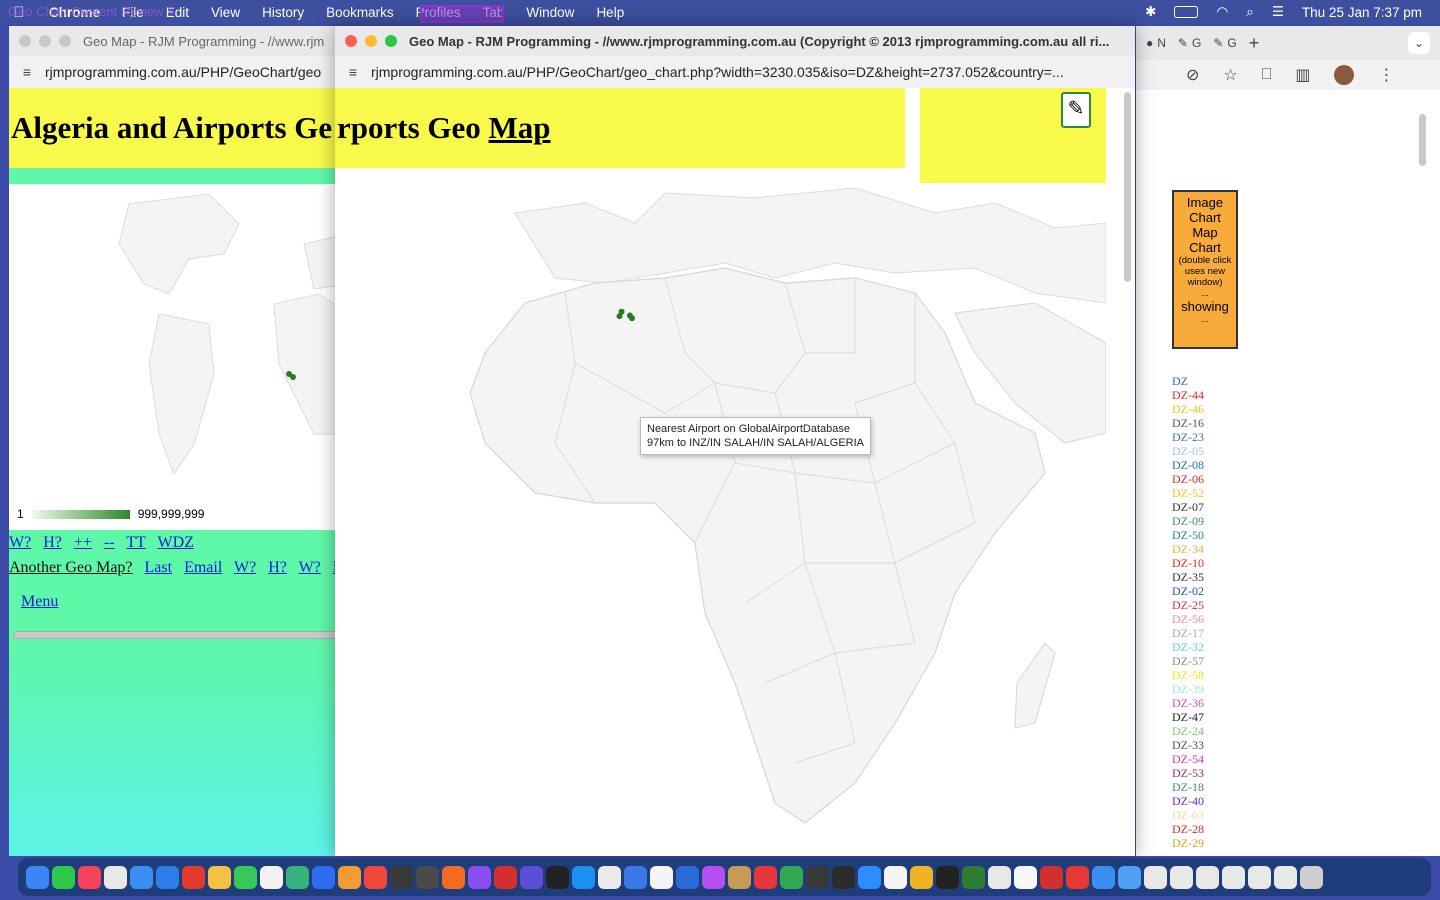  I want to click on region-code-item: DZ-16, so click(1188, 423).